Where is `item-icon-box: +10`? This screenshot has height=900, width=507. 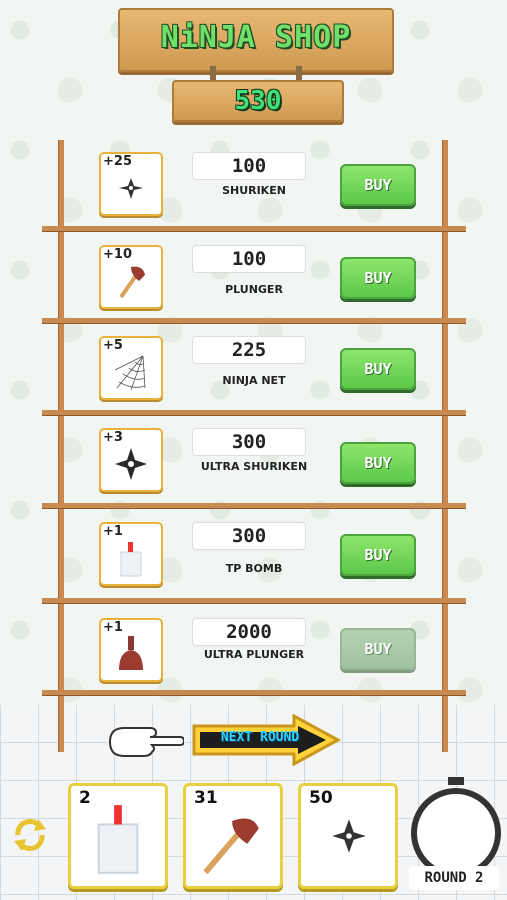 item-icon-box: +10 is located at coordinates (131, 277).